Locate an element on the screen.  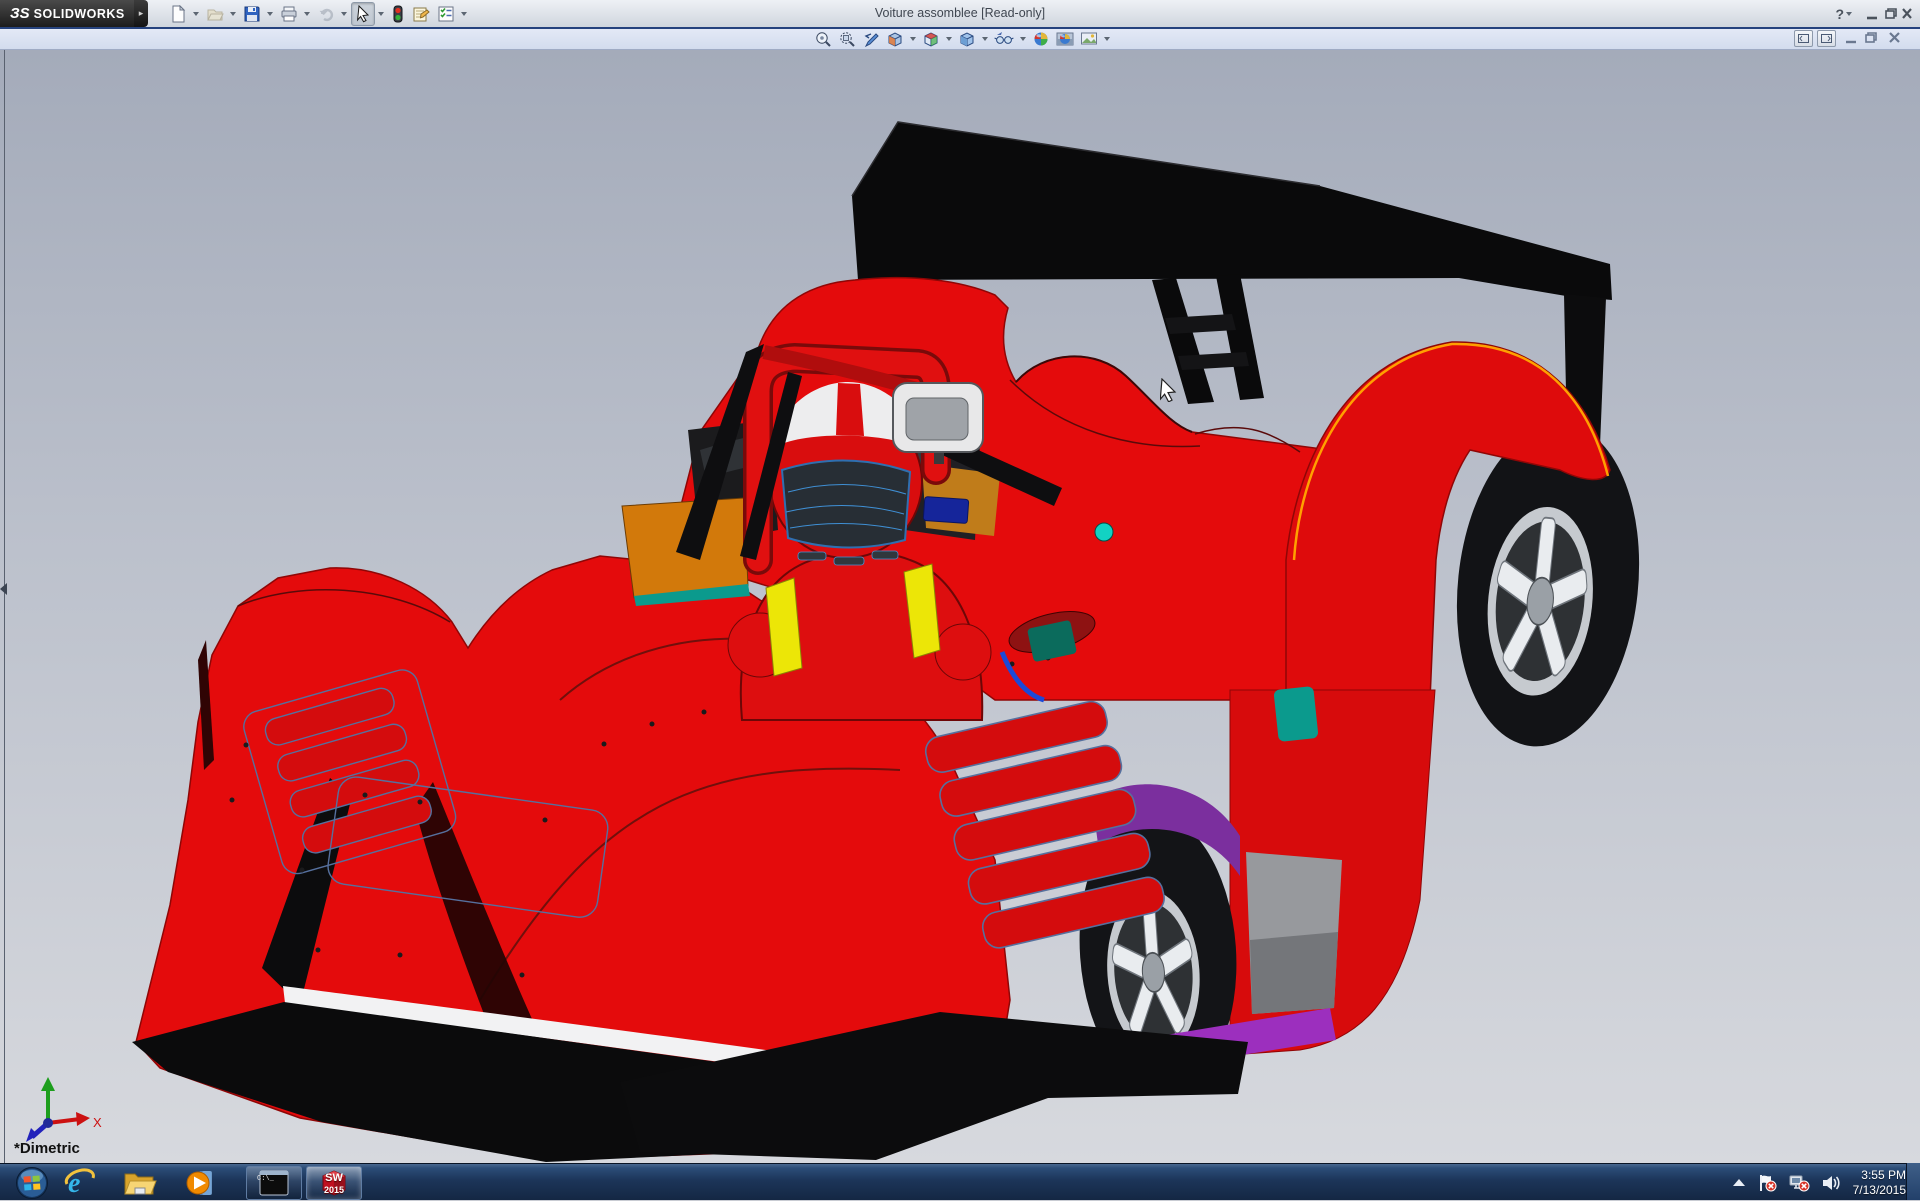
main-toolbar is located at coordinates (318, 14).